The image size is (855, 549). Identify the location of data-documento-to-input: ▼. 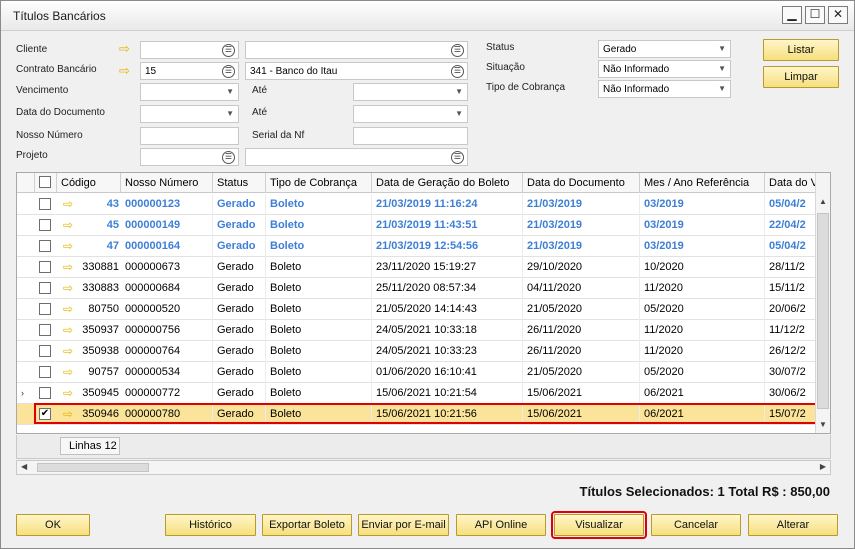
(410, 114).